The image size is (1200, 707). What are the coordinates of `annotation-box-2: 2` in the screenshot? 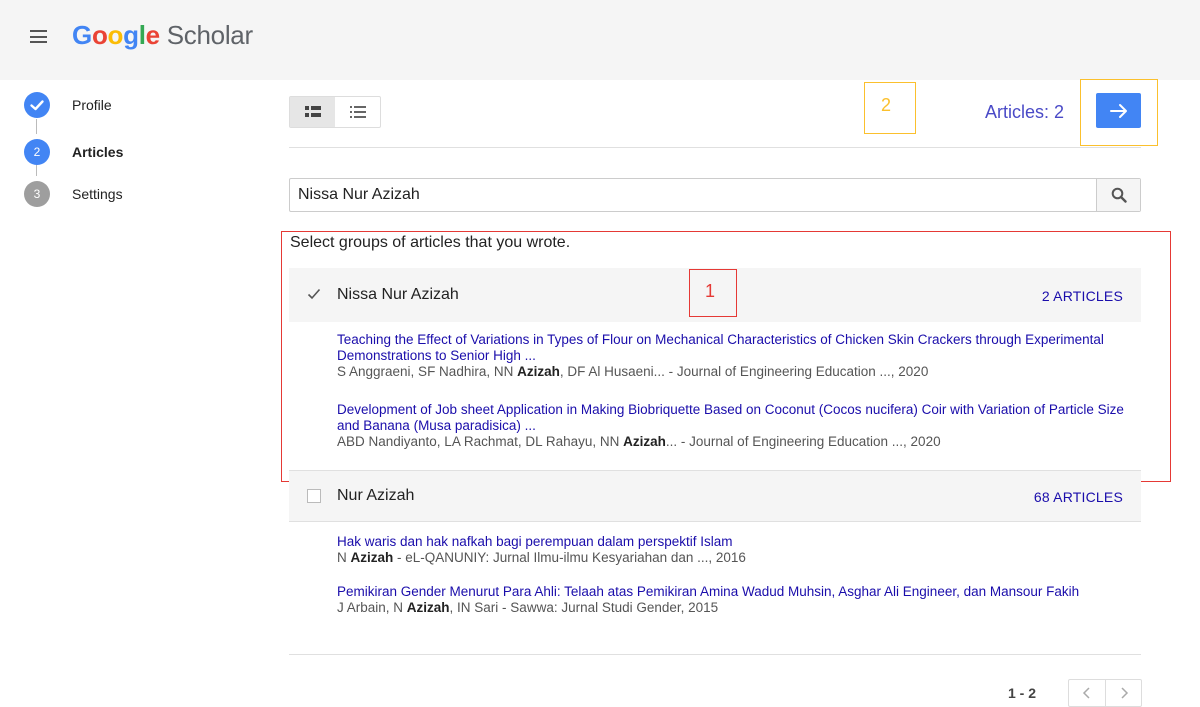 It's located at (890, 108).